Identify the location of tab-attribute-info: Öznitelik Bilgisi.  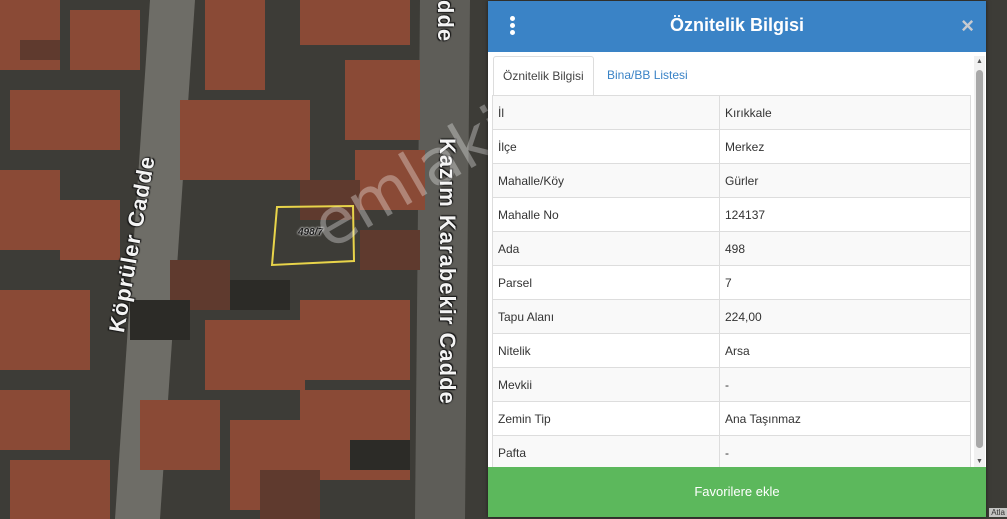
(543, 76).